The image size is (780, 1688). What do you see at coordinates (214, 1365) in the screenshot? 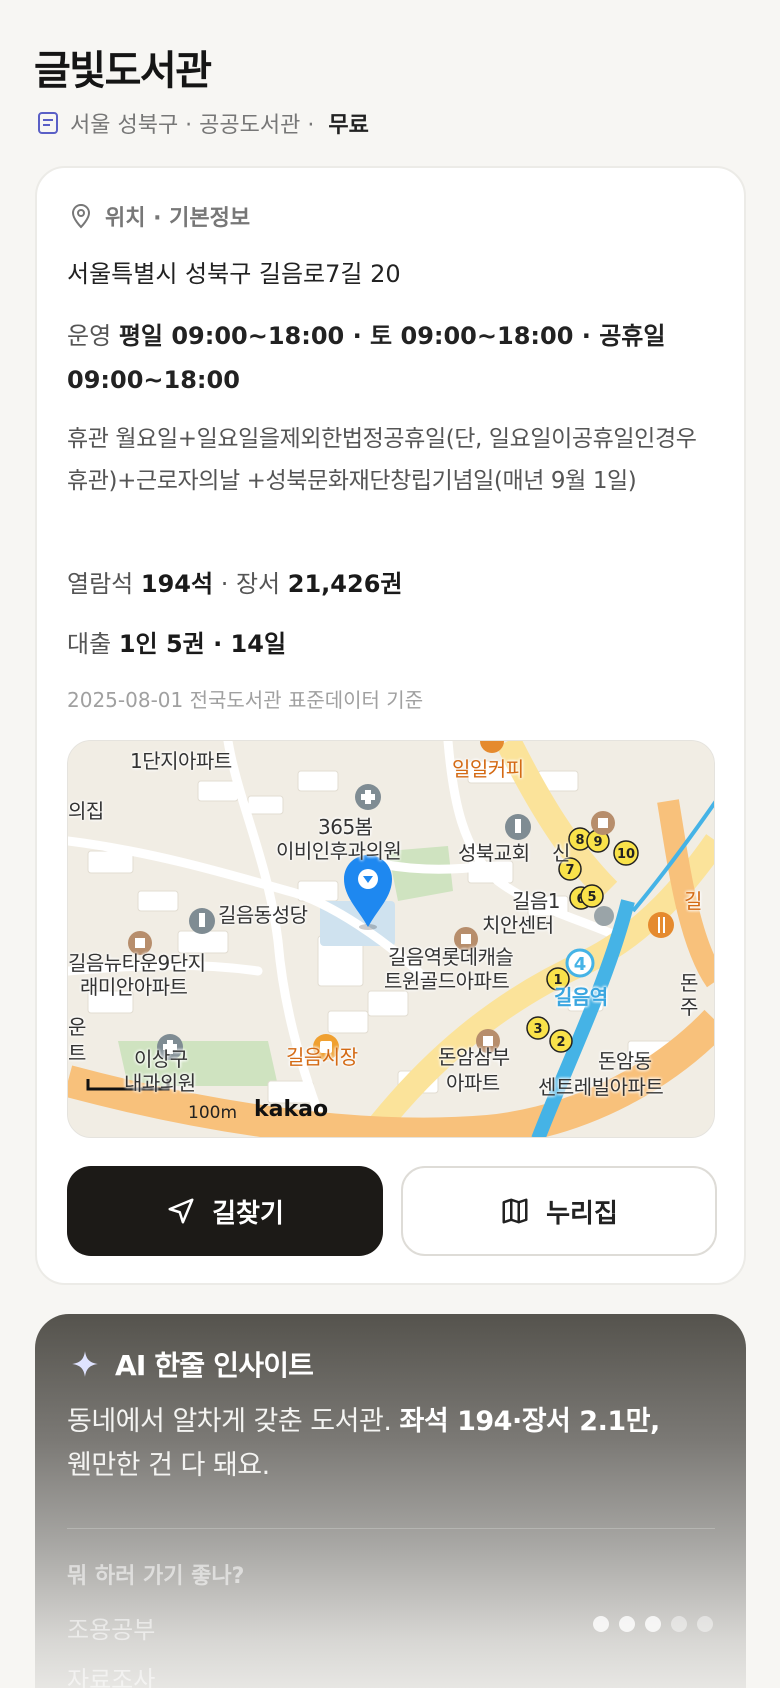
I see `ai-insight-title: AI 한줄 인사이트` at bounding box center [214, 1365].